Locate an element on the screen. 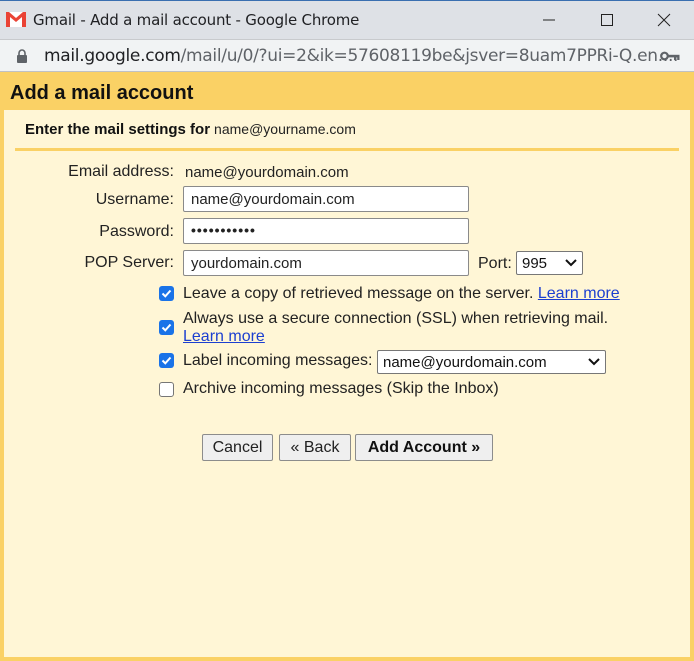 This screenshot has height=661, width=694. port-select: 995 is located at coordinates (549, 263).